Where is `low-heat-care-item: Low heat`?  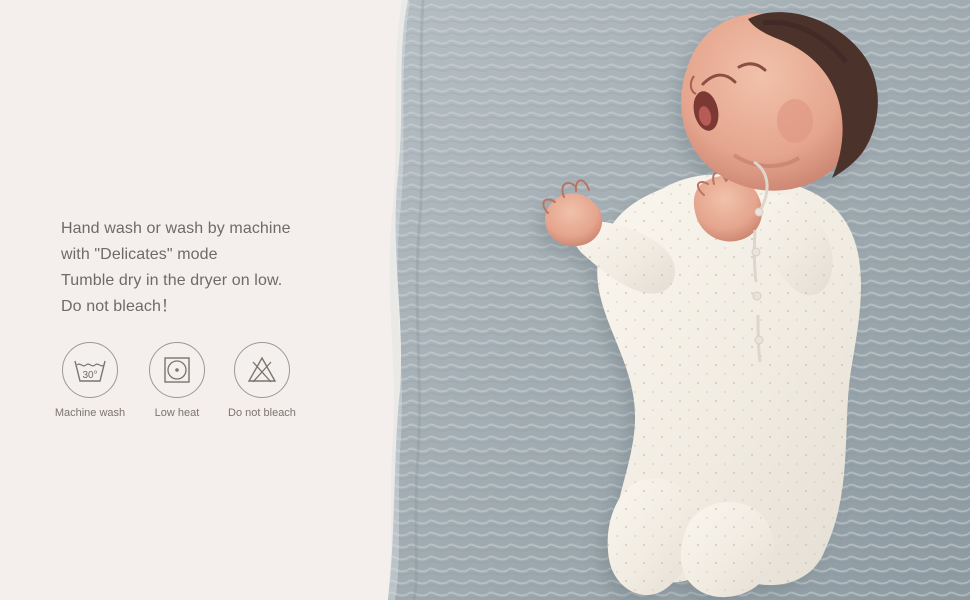 low-heat-care-item: Low heat is located at coordinates (177, 381).